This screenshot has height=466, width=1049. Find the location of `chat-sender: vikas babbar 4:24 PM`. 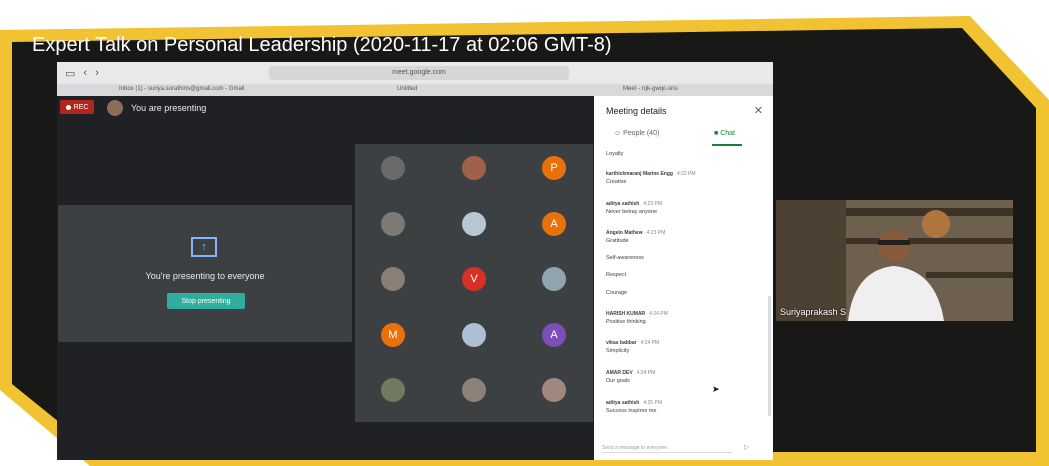

chat-sender: vikas babbar 4:24 PM is located at coordinates (632, 343).